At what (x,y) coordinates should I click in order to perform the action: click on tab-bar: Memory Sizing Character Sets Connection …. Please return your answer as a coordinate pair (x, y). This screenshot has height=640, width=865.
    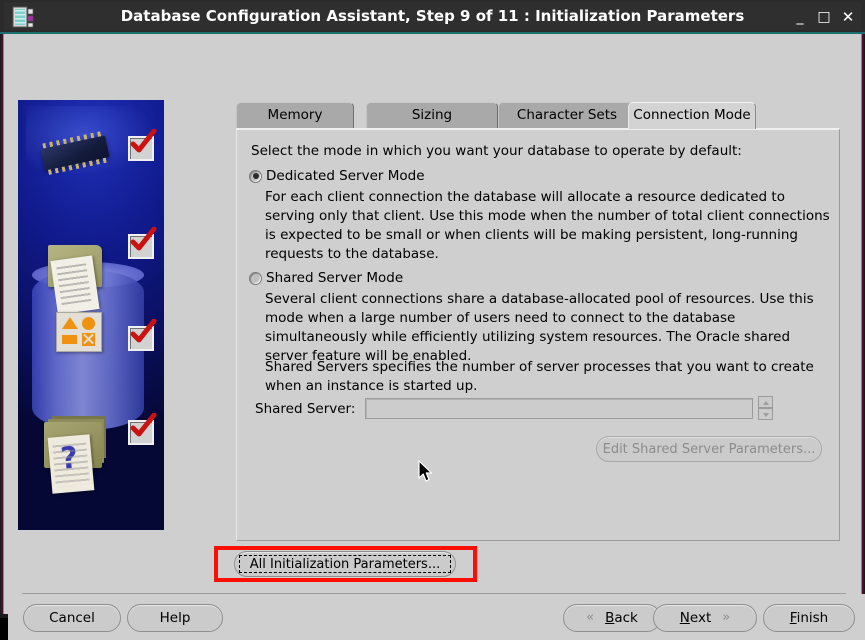
    Looking at the image, I should click on (546, 115).